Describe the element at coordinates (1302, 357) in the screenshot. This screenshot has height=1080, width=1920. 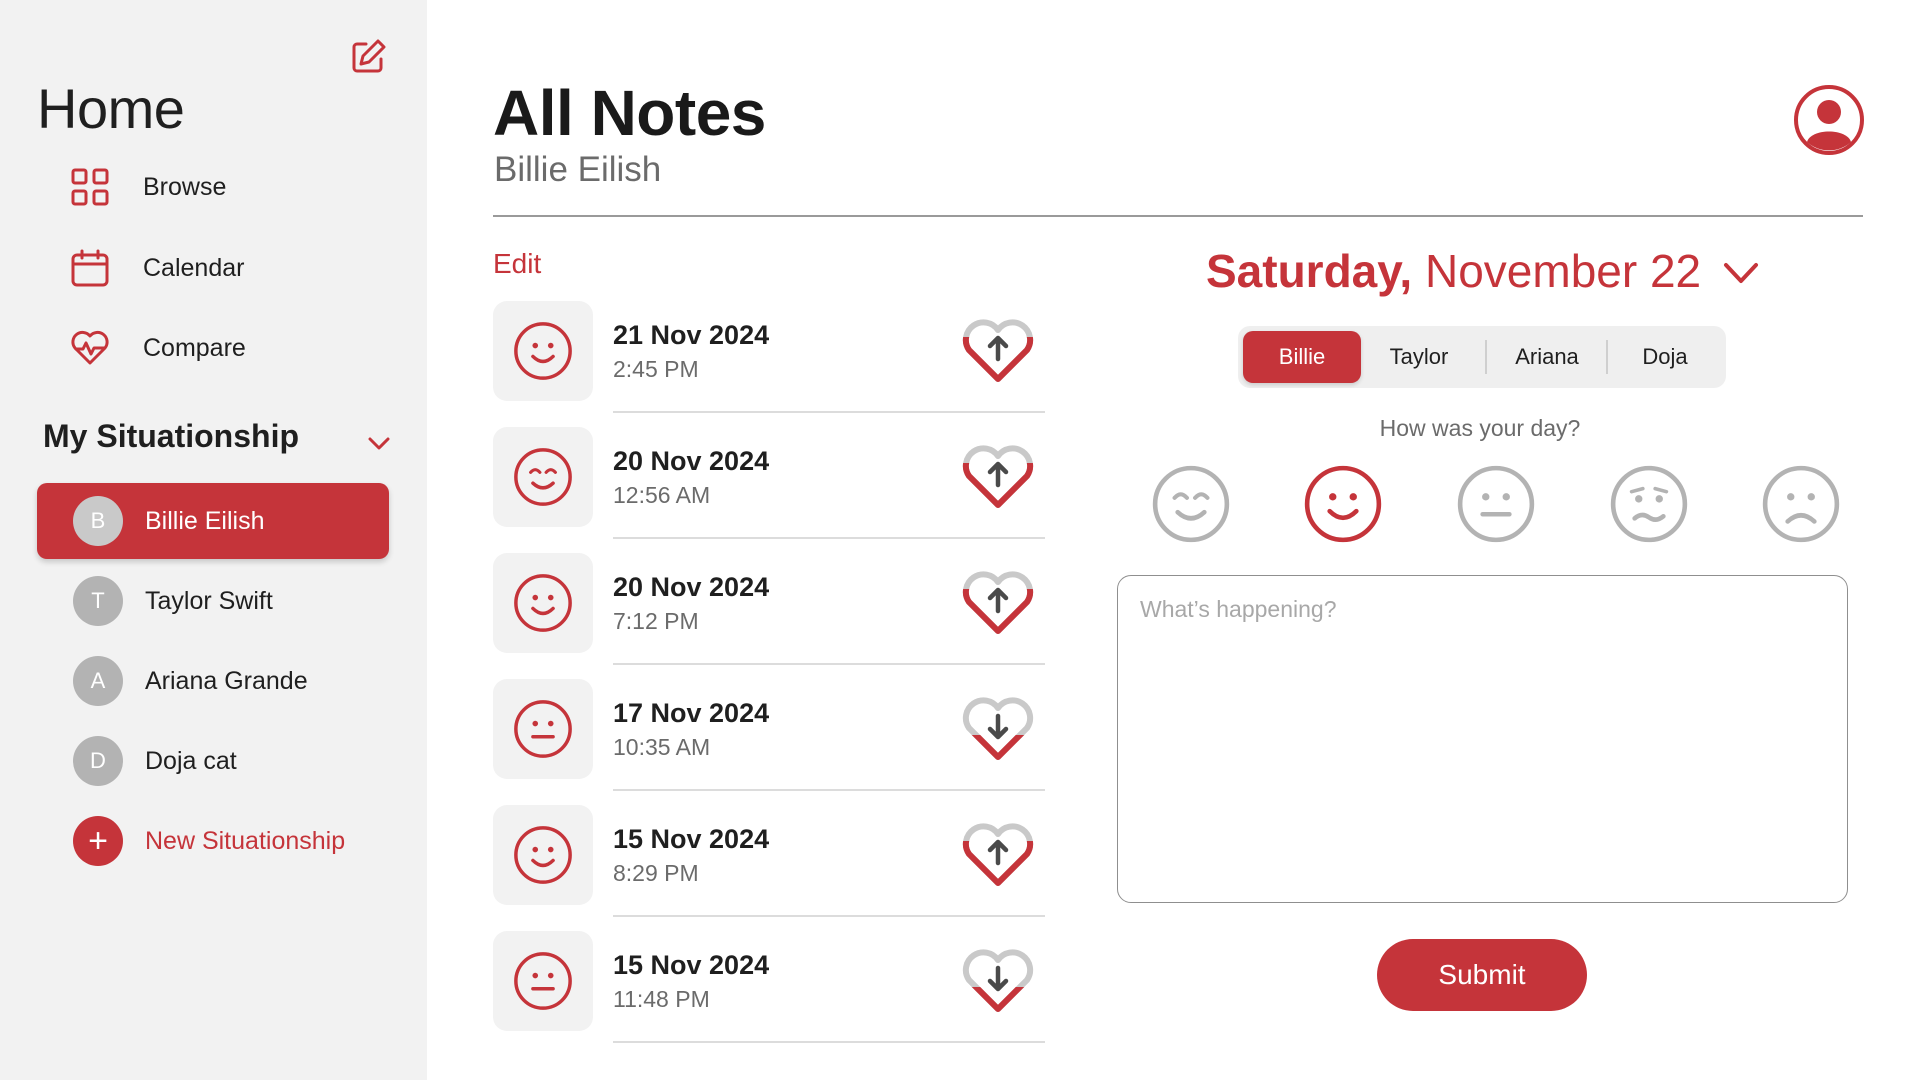
I see `tab-billie: Billie` at that location.